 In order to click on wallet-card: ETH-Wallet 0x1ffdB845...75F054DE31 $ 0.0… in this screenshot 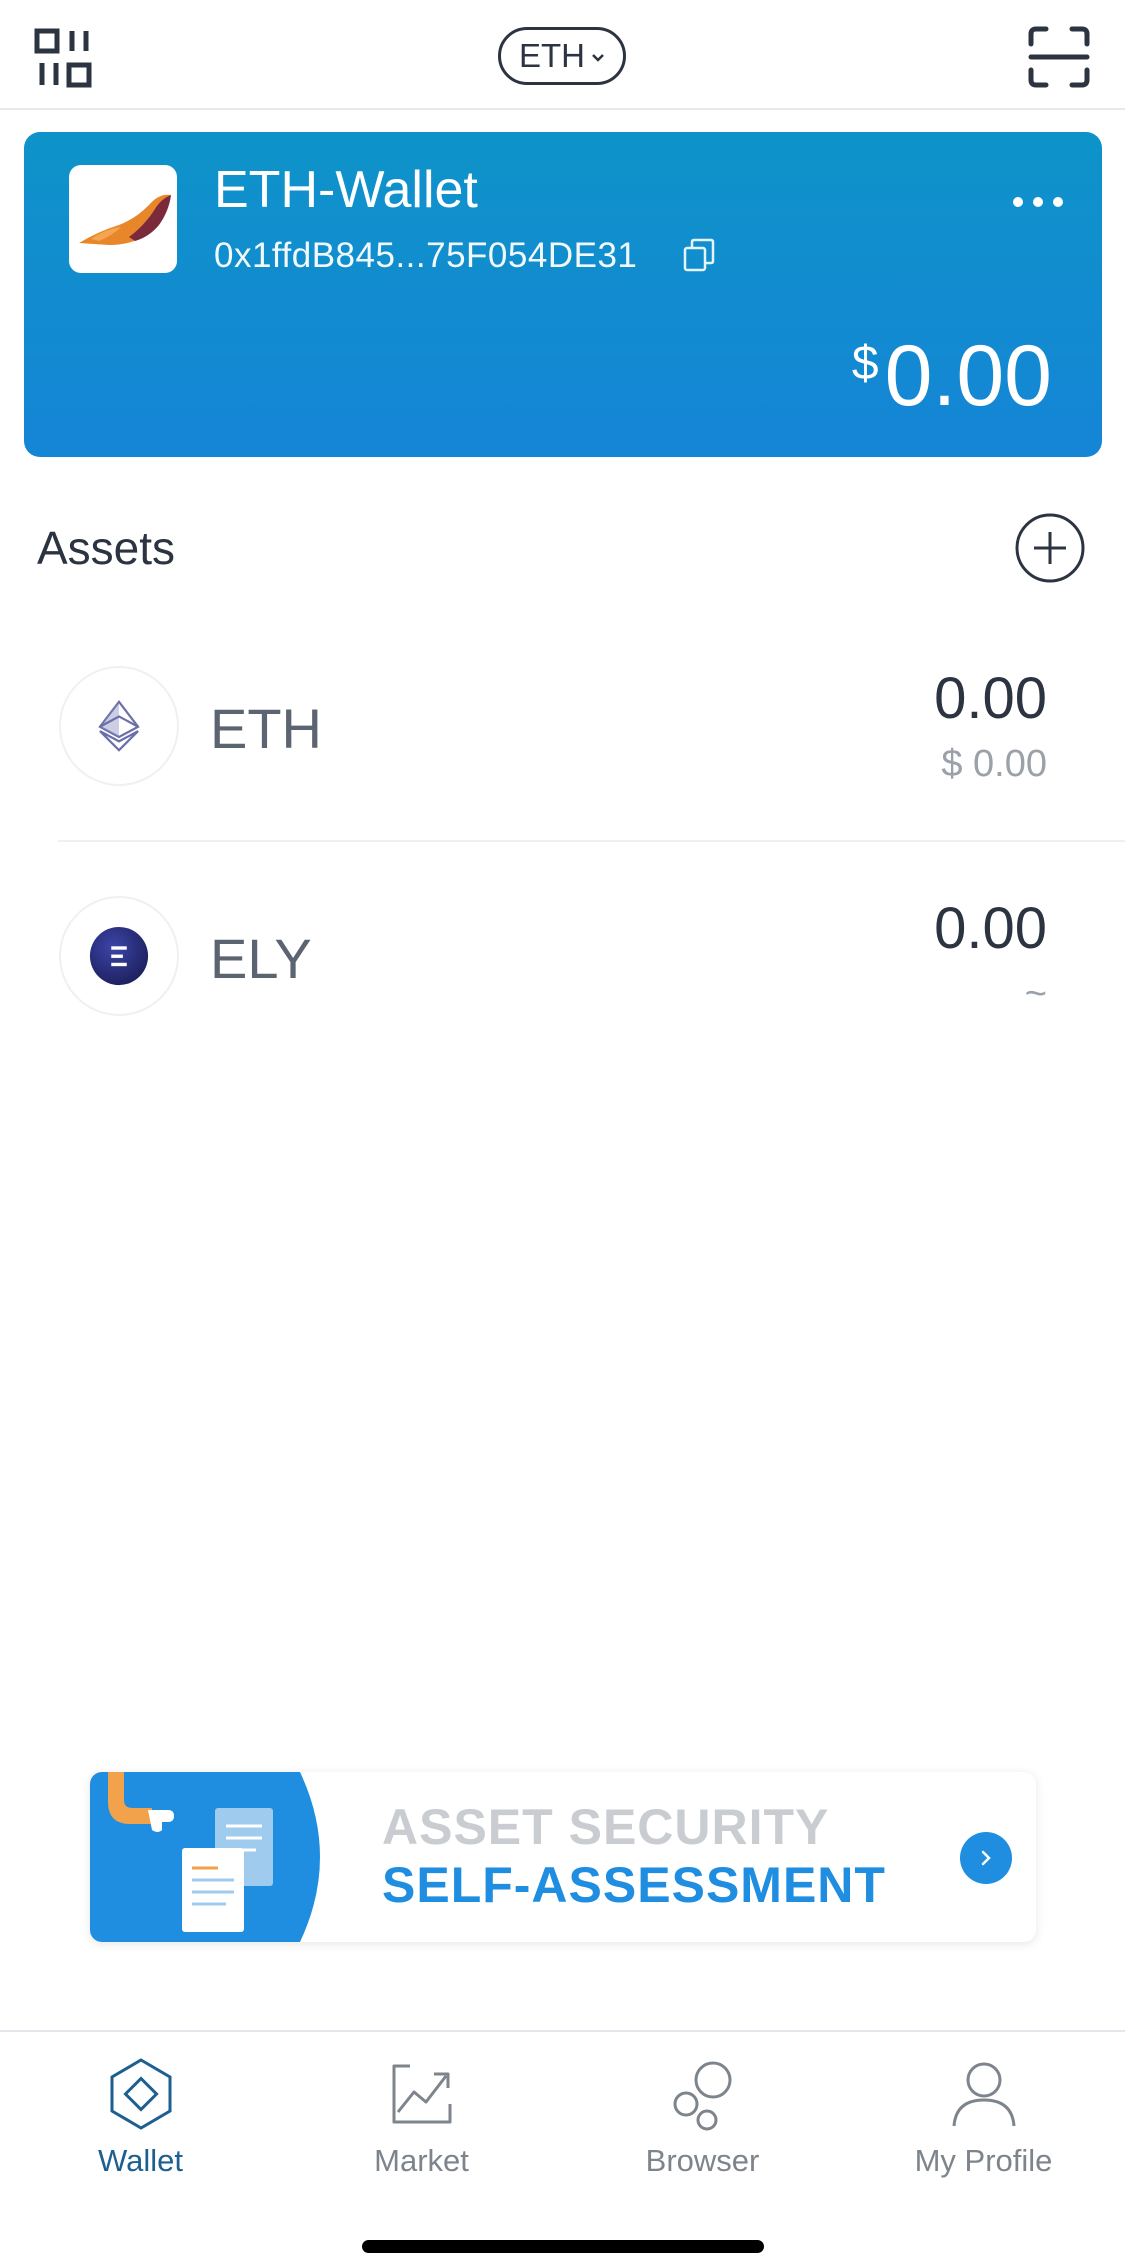, I will do `click(563, 294)`.